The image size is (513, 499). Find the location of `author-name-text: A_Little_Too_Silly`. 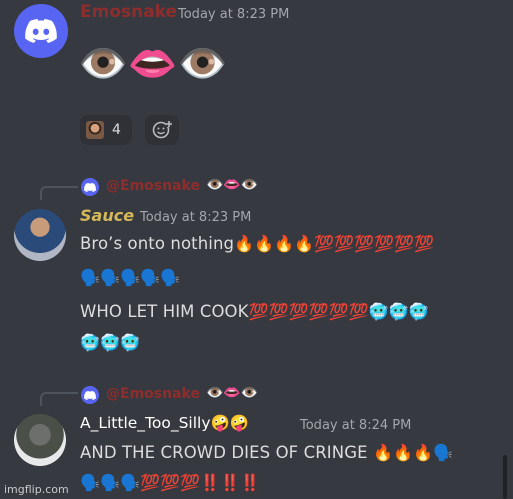

author-name-text: A_Little_Too_Silly is located at coordinates (145, 423).